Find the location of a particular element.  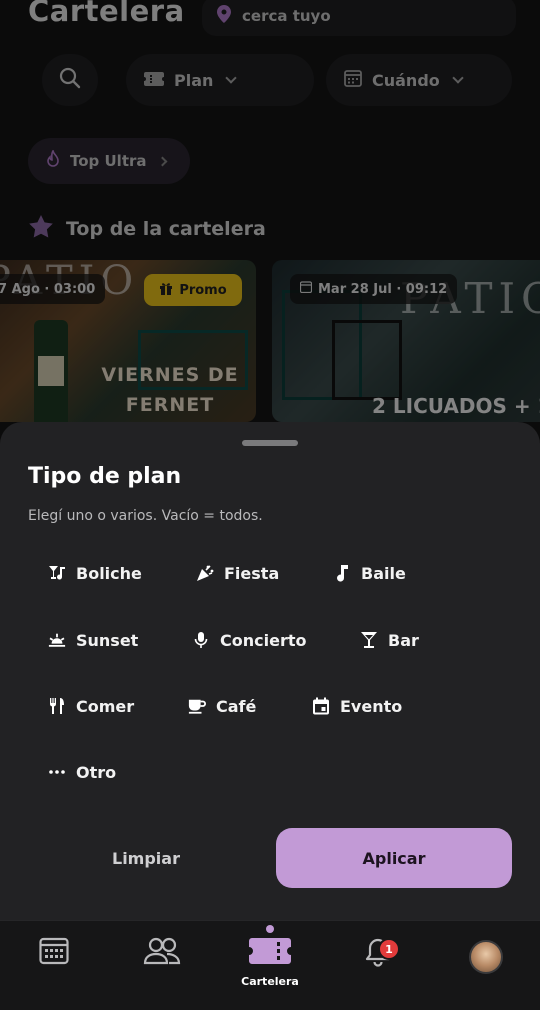

clear-button: Limpiar is located at coordinates (146, 858).